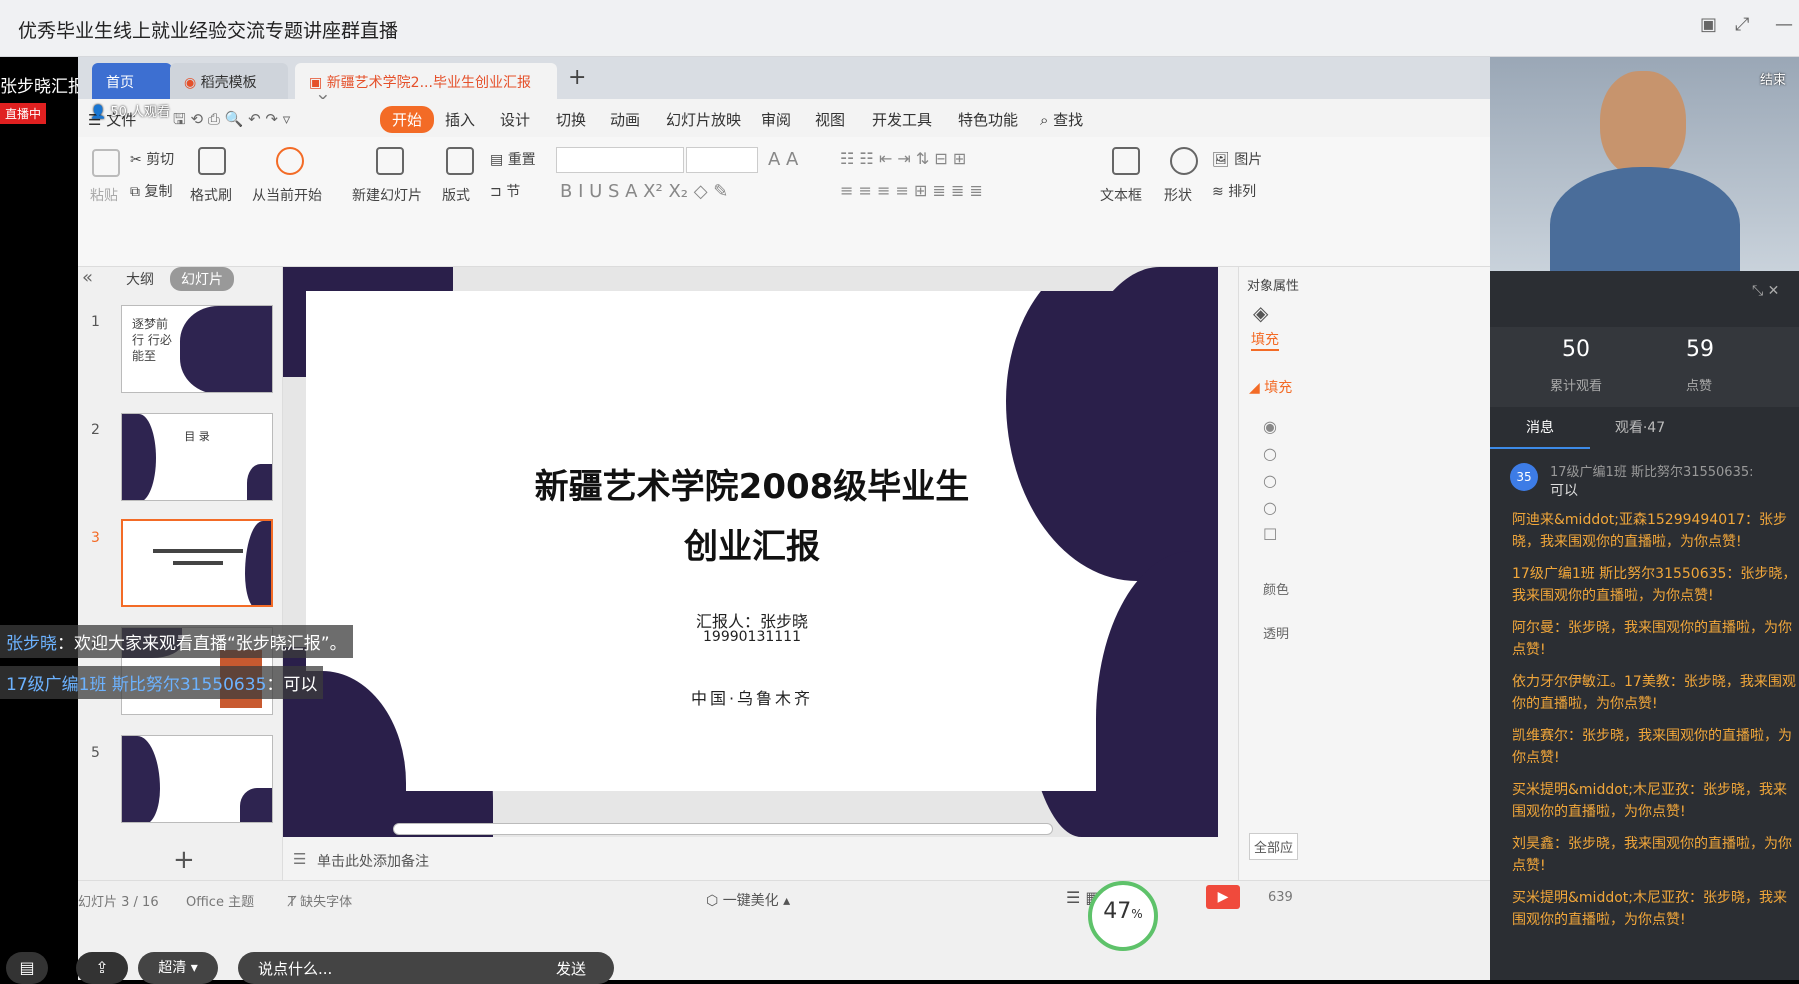 This screenshot has width=1799, height=984. Describe the element at coordinates (104, 195) in the screenshot. I see `paste-button: 粘贴` at that location.